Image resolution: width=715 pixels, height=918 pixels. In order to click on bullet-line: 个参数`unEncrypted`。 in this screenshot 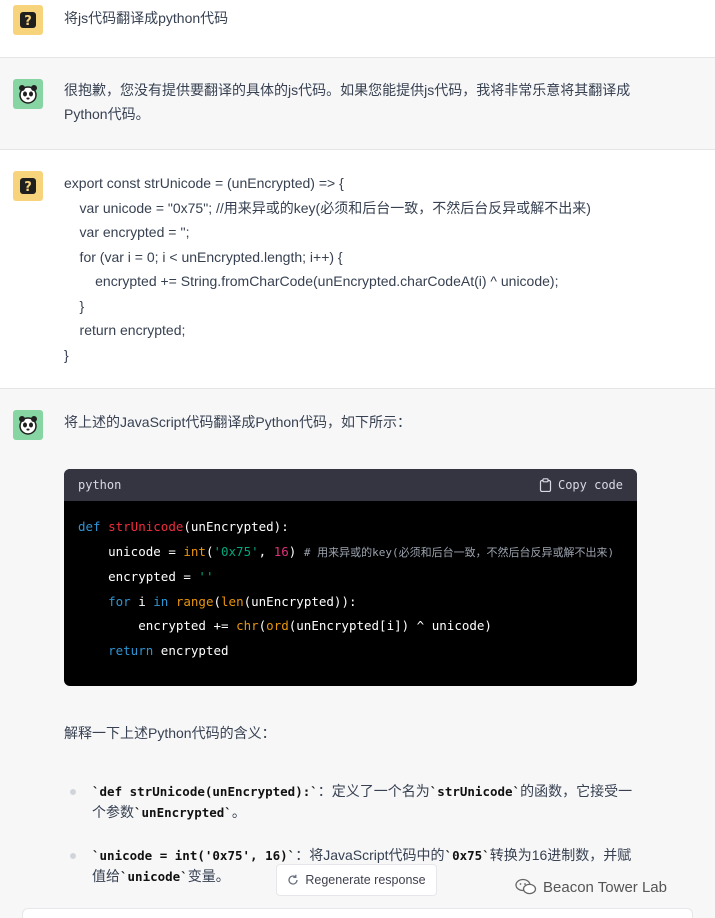, I will do `click(169, 812)`.